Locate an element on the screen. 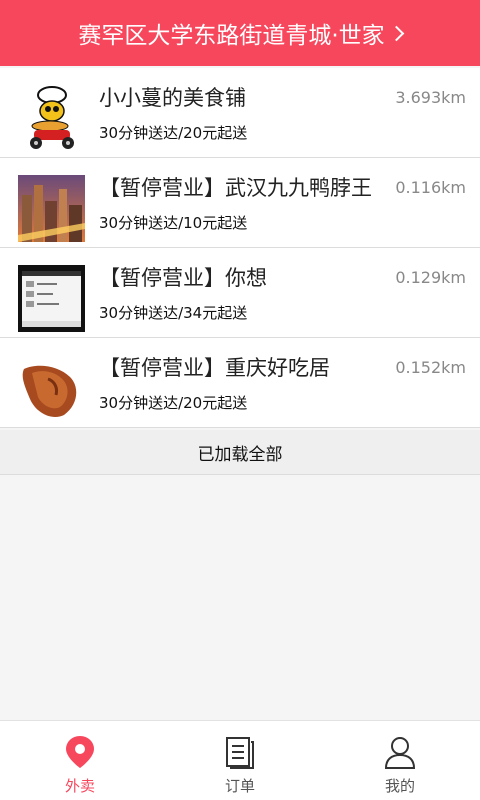 Image resolution: width=480 pixels, height=800 pixels. location-pin-icon is located at coordinates (80, 752).